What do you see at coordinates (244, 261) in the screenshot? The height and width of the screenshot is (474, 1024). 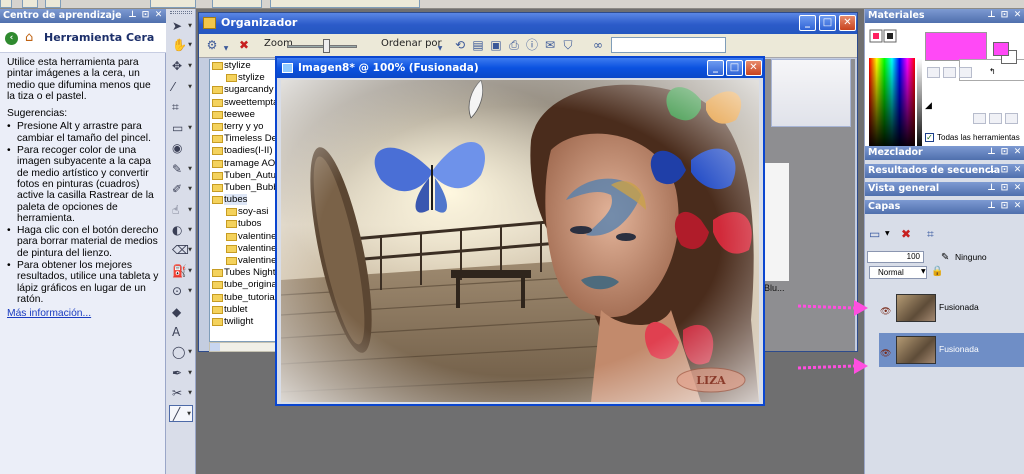 I see `folder-item: valentine16` at bounding box center [244, 261].